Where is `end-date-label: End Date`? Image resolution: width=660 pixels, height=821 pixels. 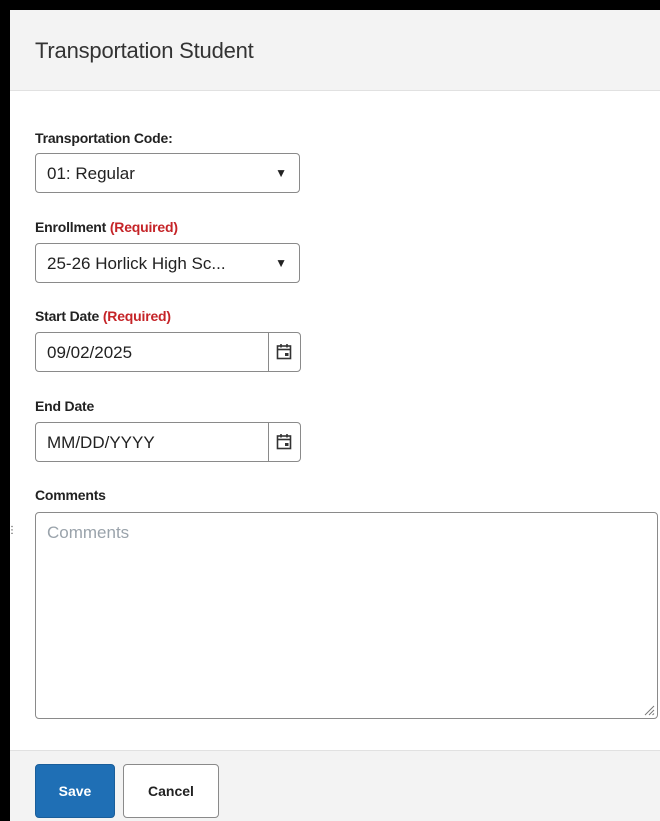 end-date-label: End Date is located at coordinates (64, 406).